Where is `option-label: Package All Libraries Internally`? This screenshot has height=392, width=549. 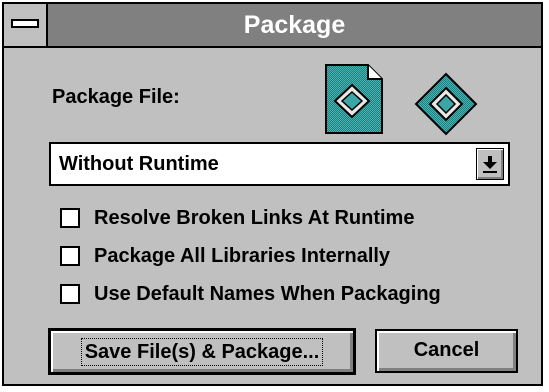 option-label: Package All Libraries Internally is located at coordinates (242, 256).